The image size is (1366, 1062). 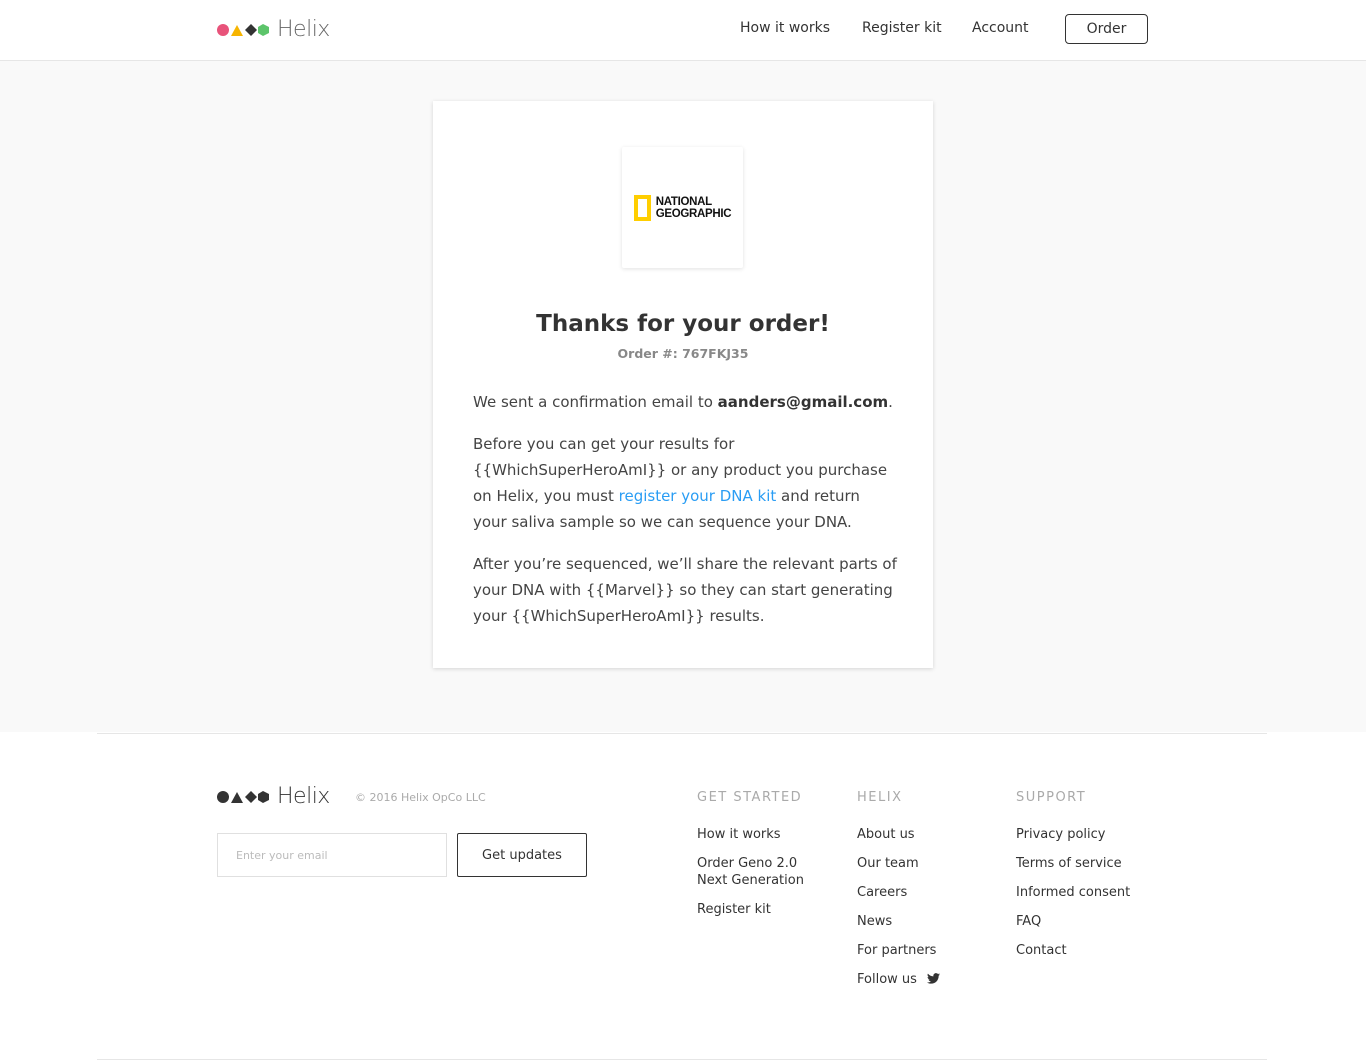 I want to click on footer-column-title: GET STARTED, so click(x=750, y=797).